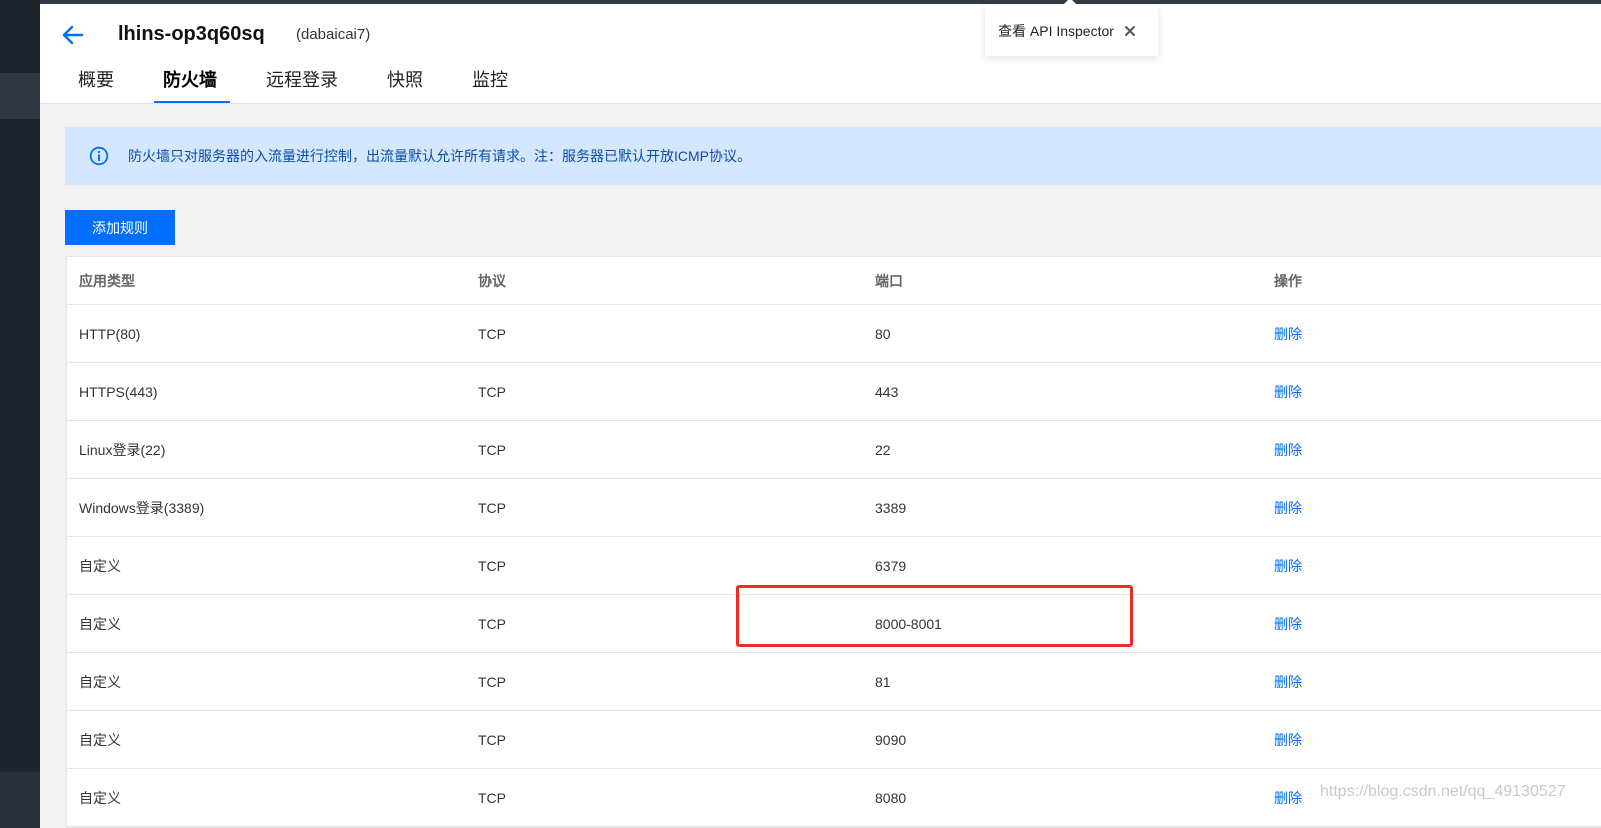  What do you see at coordinates (889, 280) in the screenshot?
I see `header-port: 端口` at bounding box center [889, 280].